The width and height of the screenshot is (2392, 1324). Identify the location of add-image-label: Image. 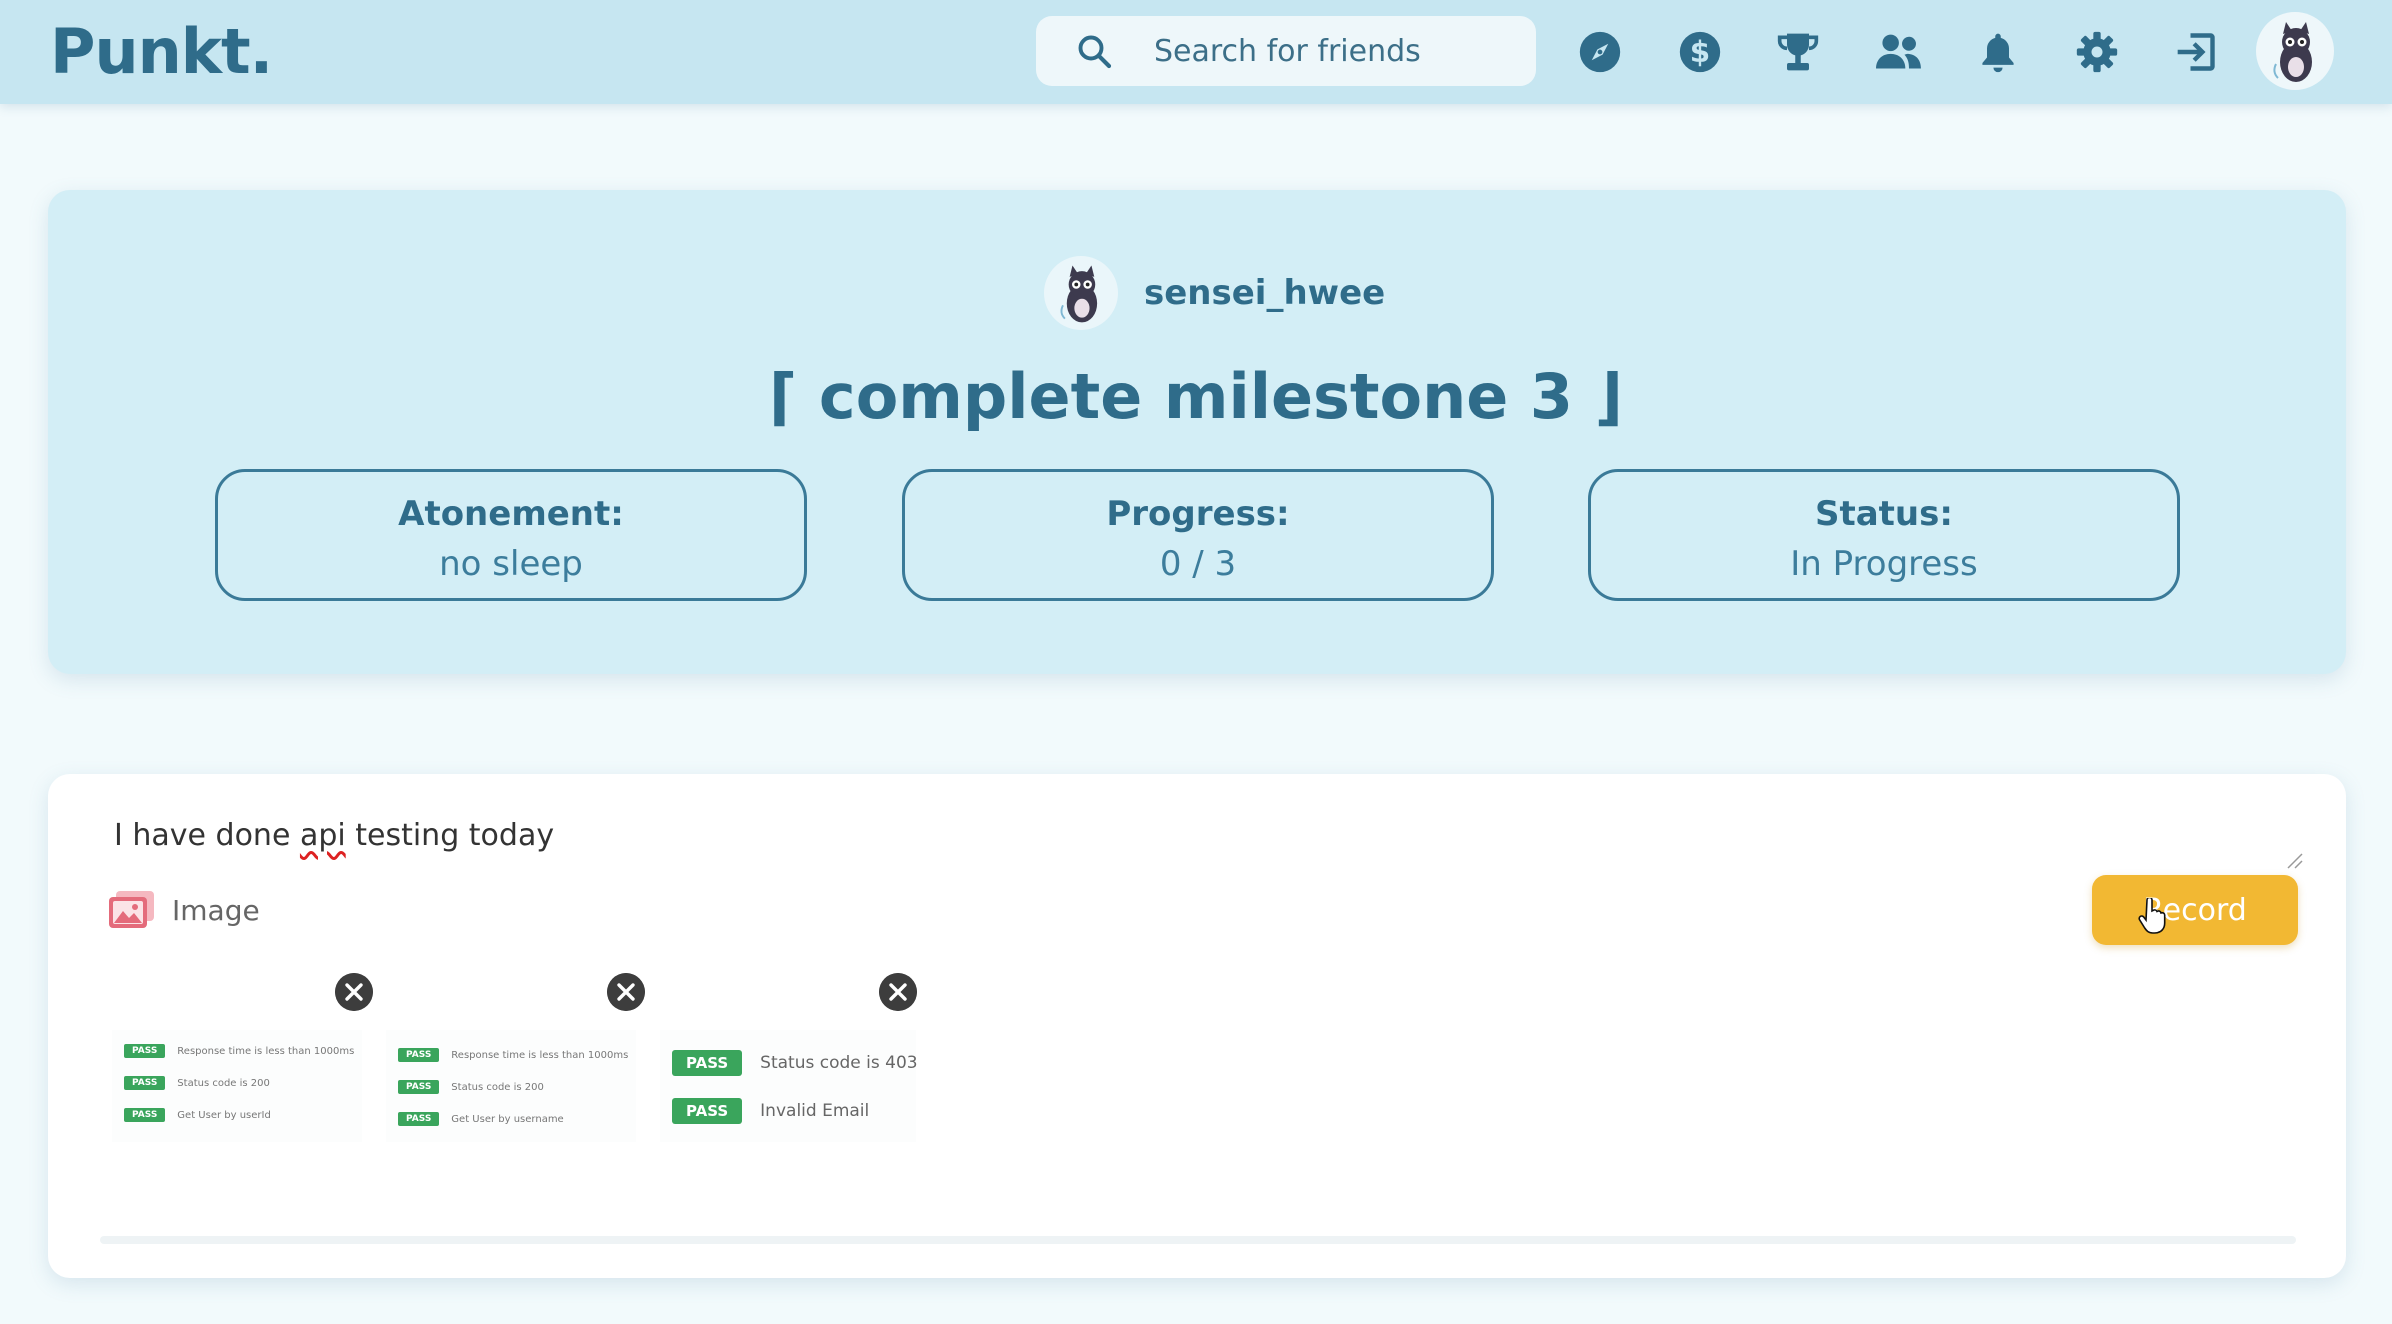
(216, 910).